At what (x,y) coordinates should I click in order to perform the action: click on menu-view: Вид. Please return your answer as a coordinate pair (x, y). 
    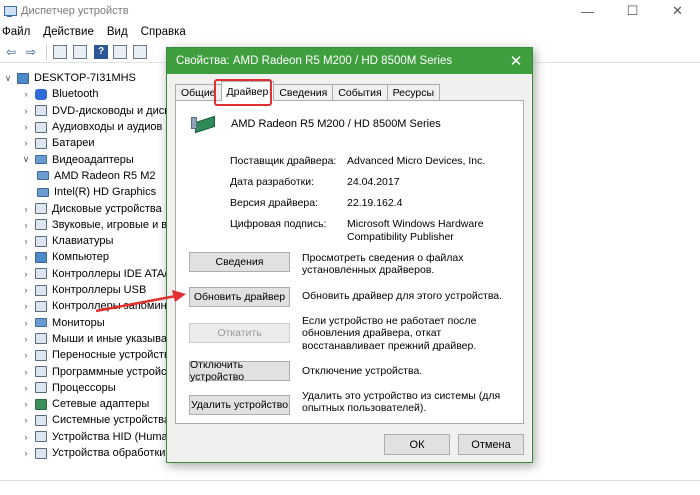
    Looking at the image, I should click on (117, 32).